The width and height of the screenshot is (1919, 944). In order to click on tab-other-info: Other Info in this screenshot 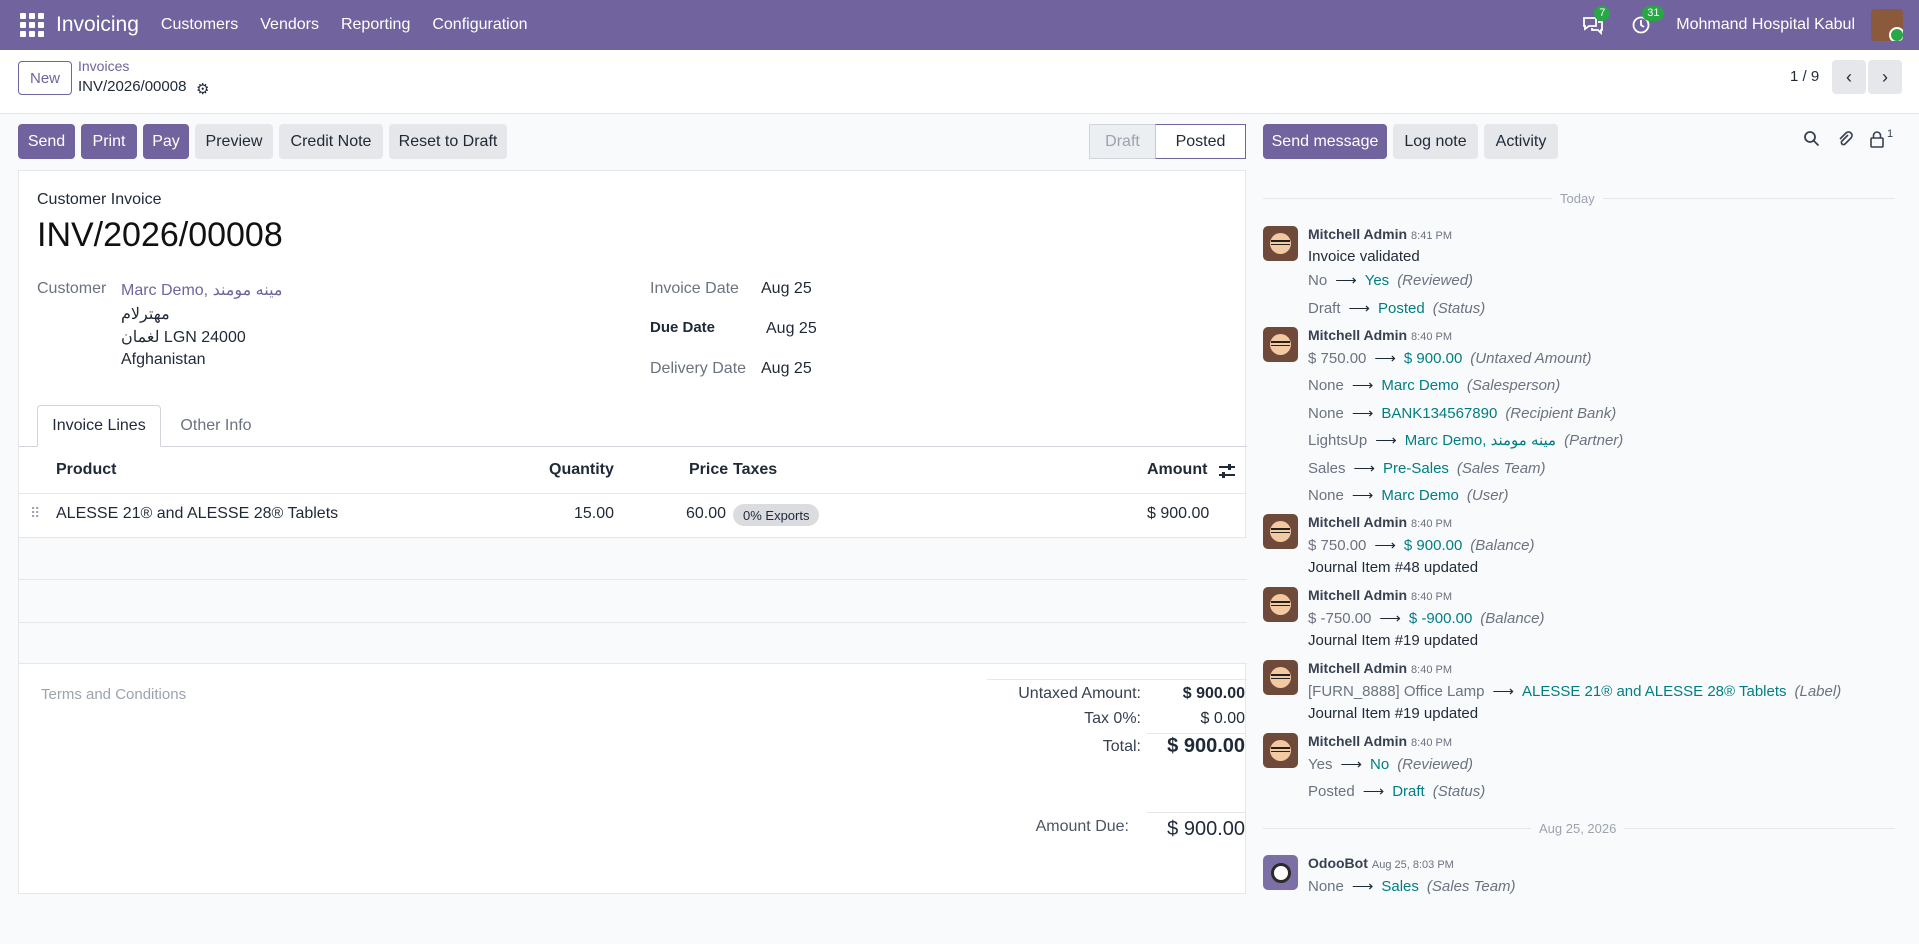, I will do `click(216, 426)`.